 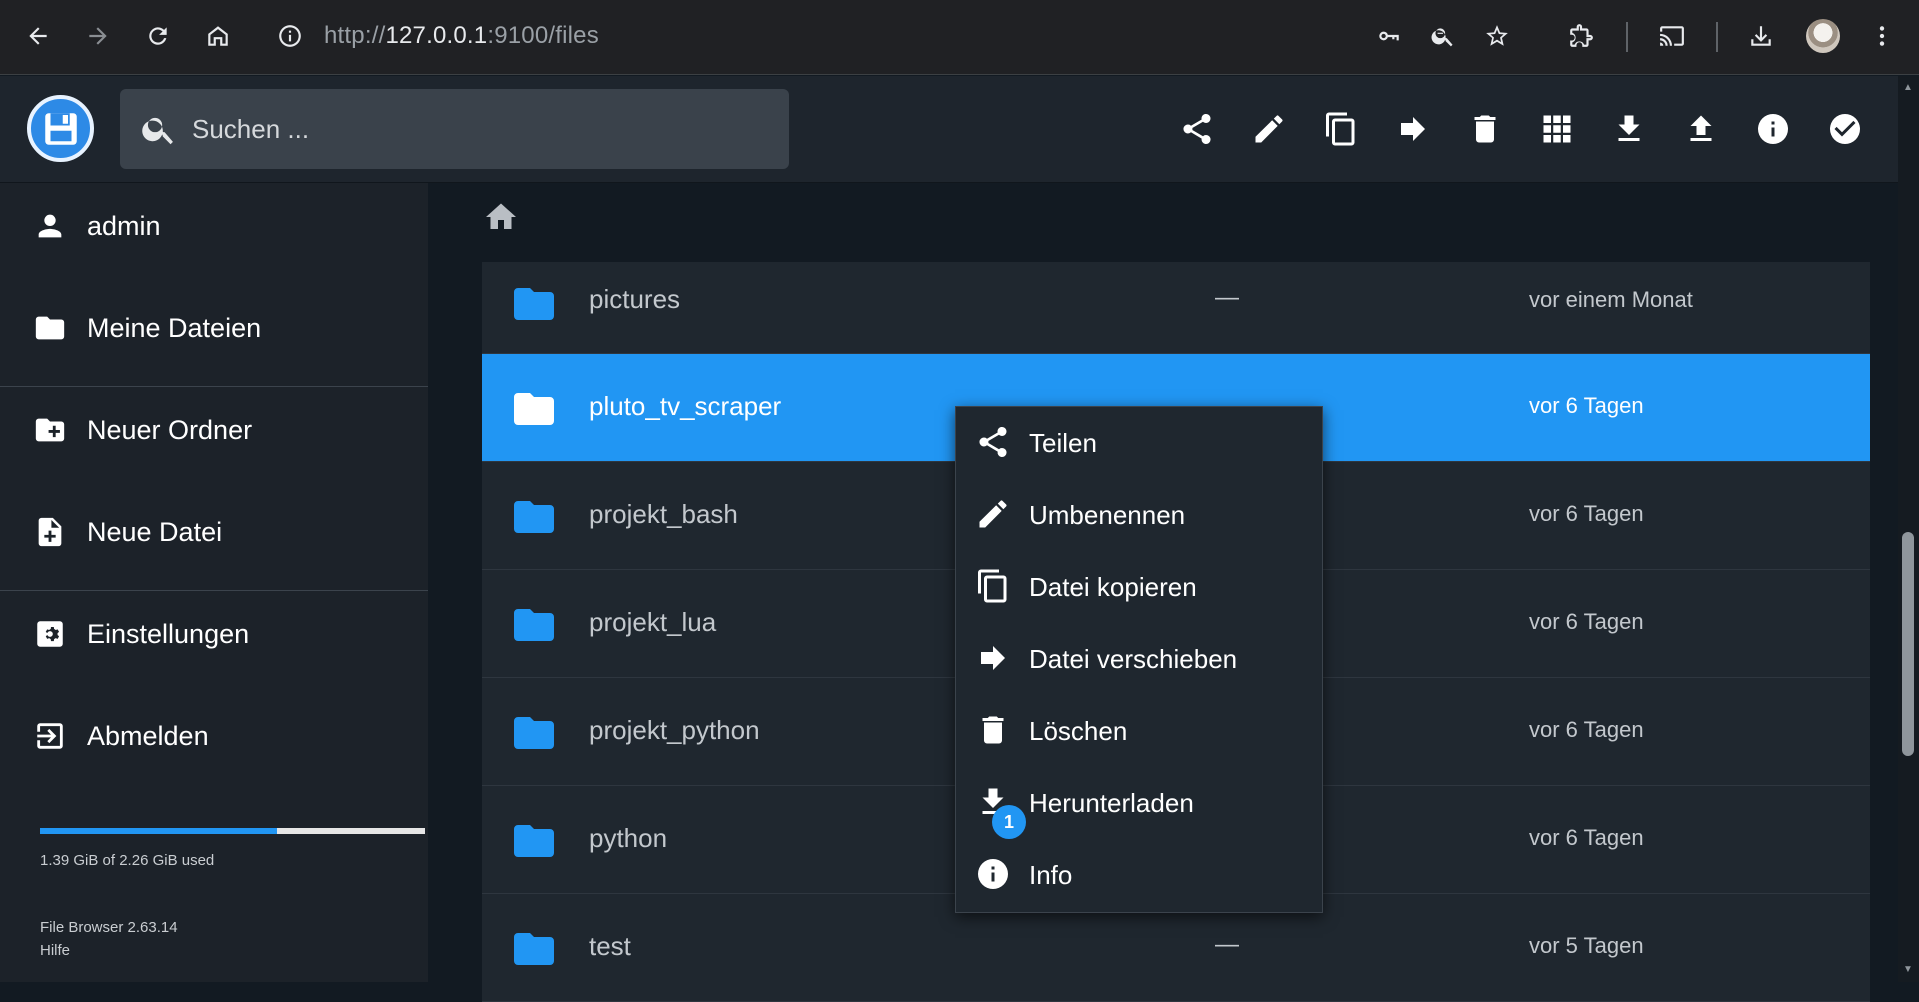 I want to click on home-icon, so click(x=218, y=36).